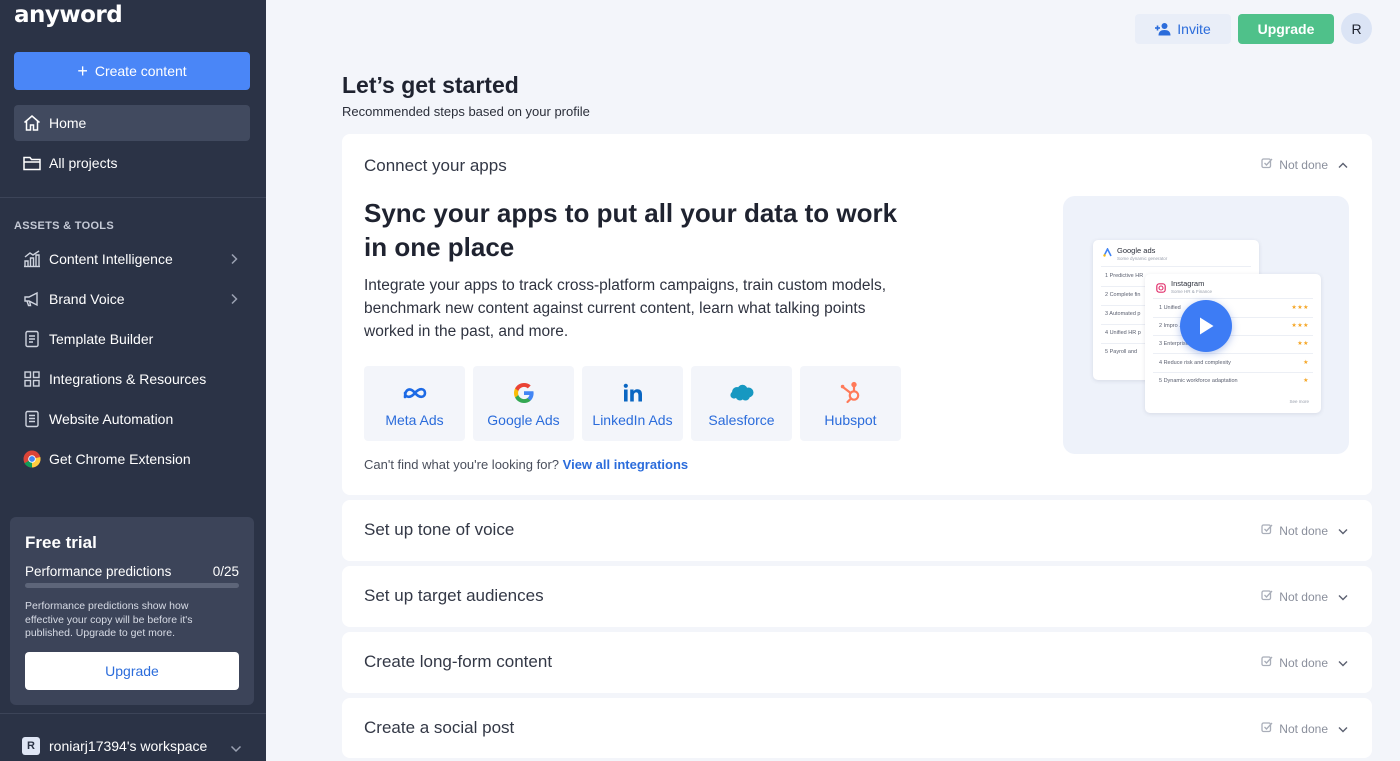  What do you see at coordinates (120, 459) in the screenshot?
I see `sidebar-item-label: Get Chrome Extension` at bounding box center [120, 459].